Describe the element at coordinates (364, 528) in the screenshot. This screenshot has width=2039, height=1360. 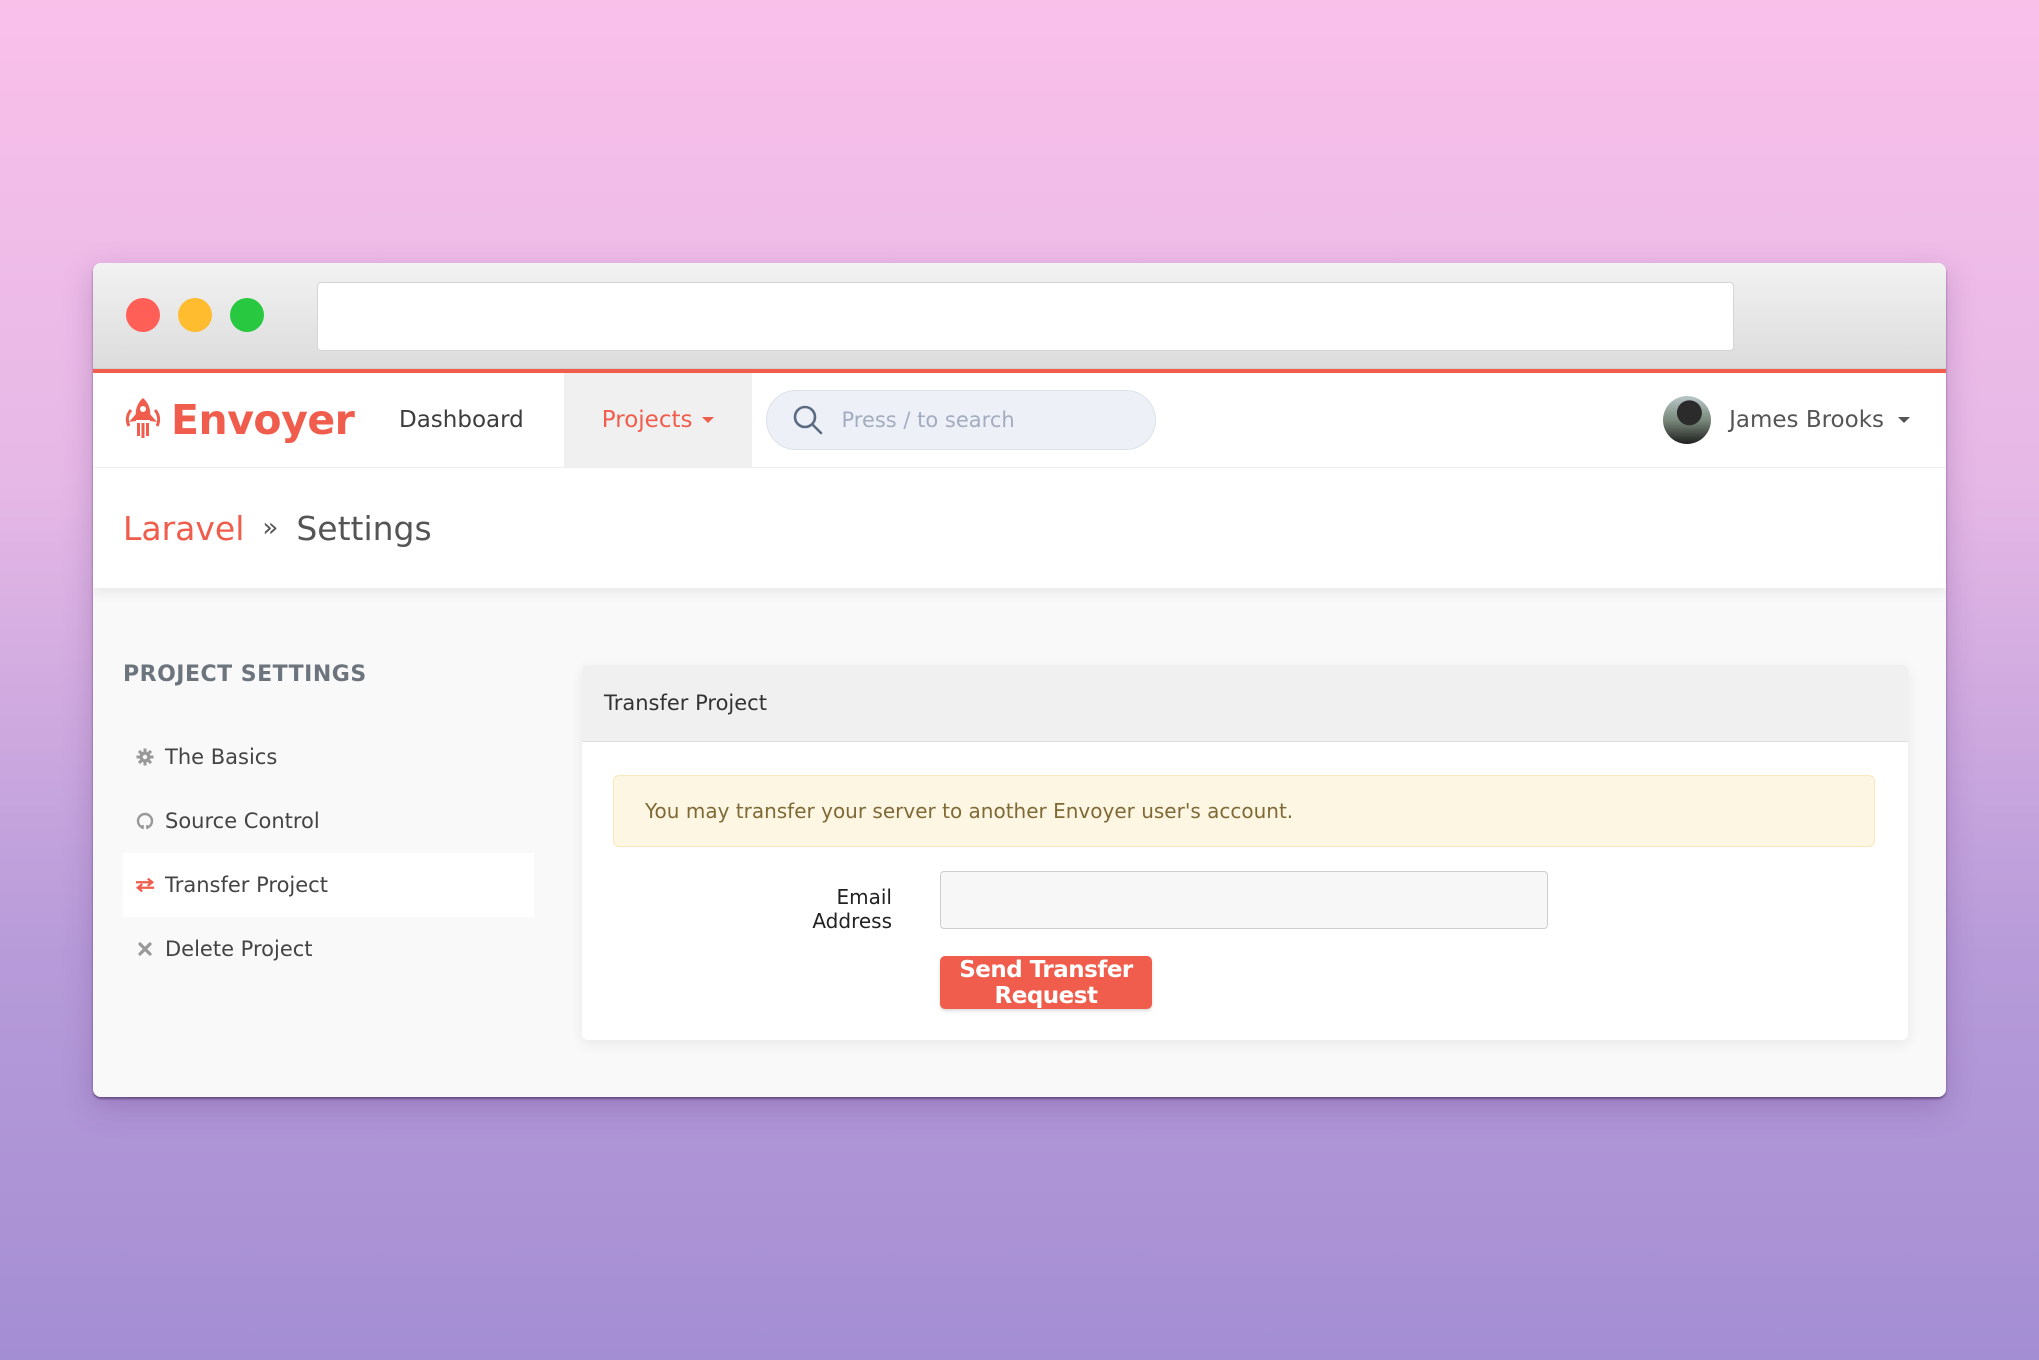
I see `page-title: Settings` at that location.